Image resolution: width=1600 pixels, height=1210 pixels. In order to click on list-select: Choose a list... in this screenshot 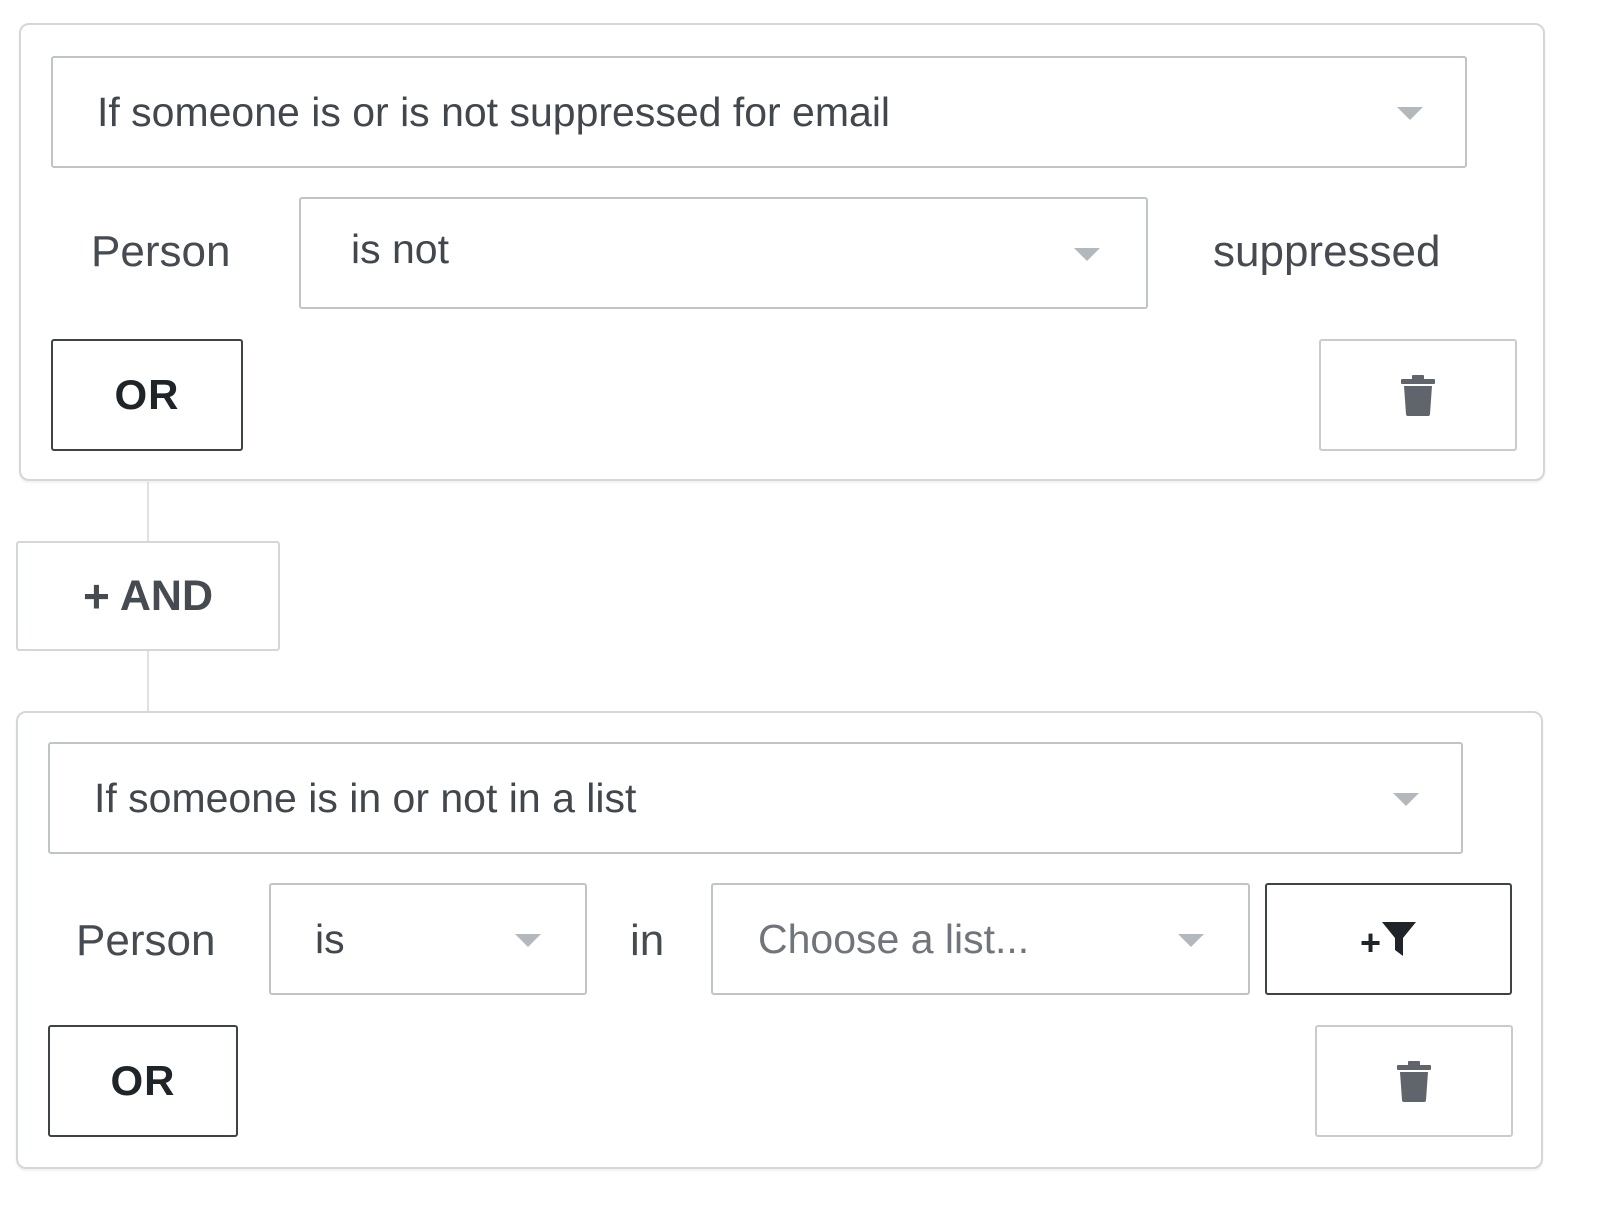, I will do `click(980, 939)`.